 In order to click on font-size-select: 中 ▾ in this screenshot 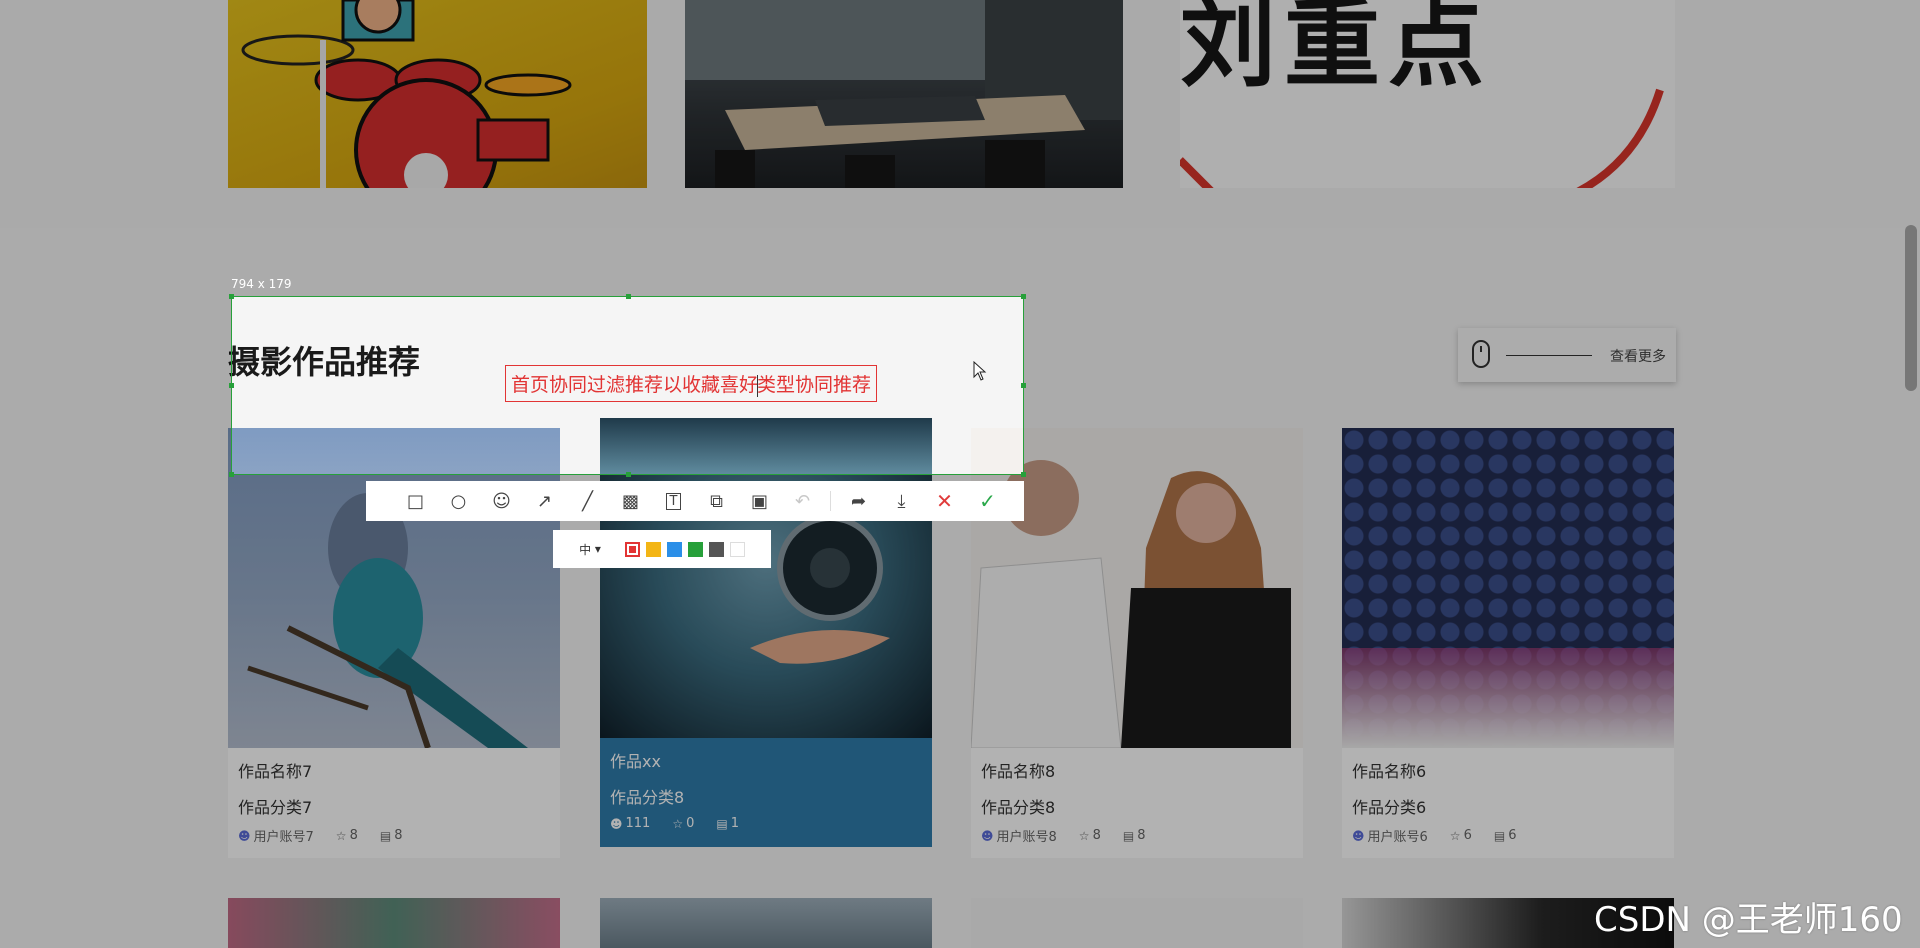, I will do `click(590, 549)`.